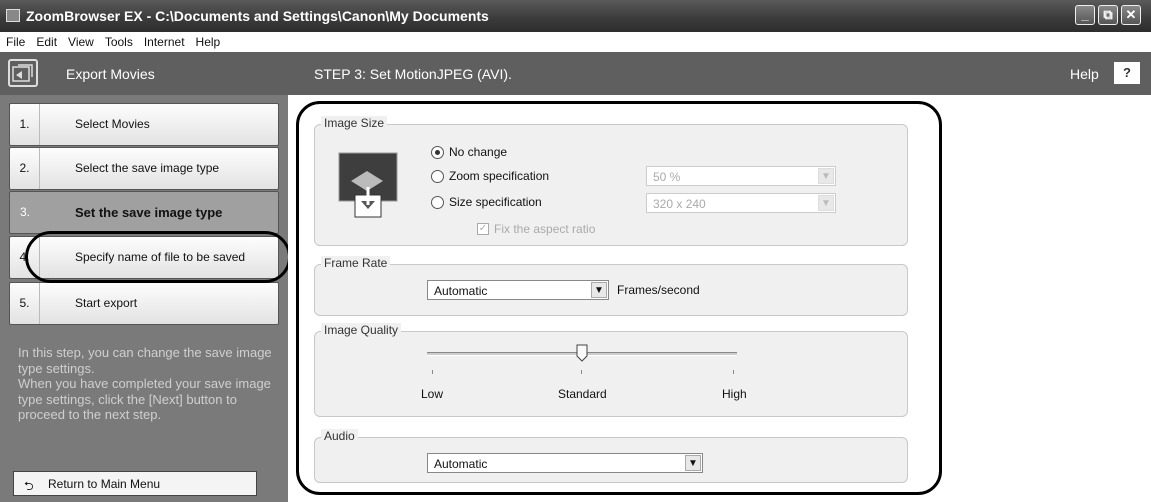  Describe the element at coordinates (112, 124) in the screenshot. I see `step-label: Select Movies` at that location.